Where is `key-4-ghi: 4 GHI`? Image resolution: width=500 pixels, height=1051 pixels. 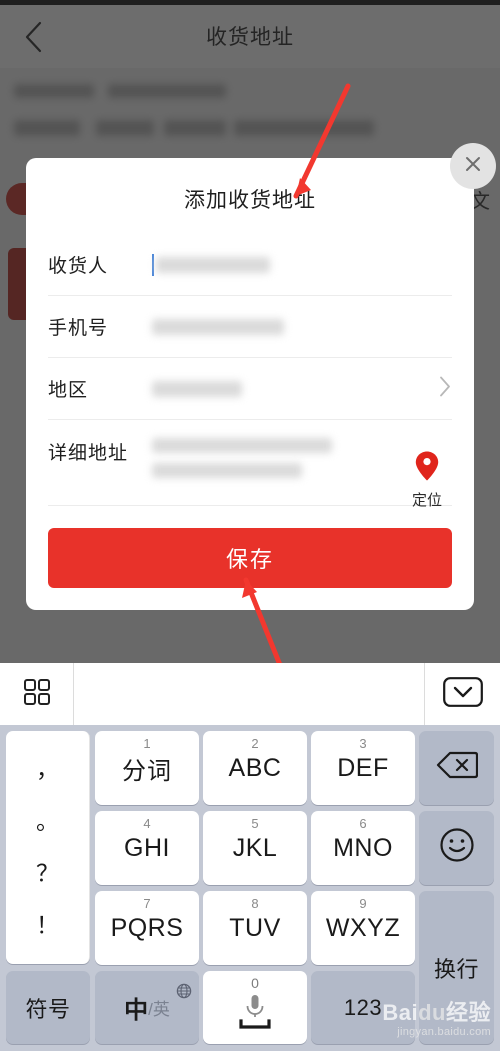
key-4-ghi: 4 GHI is located at coordinates (147, 848).